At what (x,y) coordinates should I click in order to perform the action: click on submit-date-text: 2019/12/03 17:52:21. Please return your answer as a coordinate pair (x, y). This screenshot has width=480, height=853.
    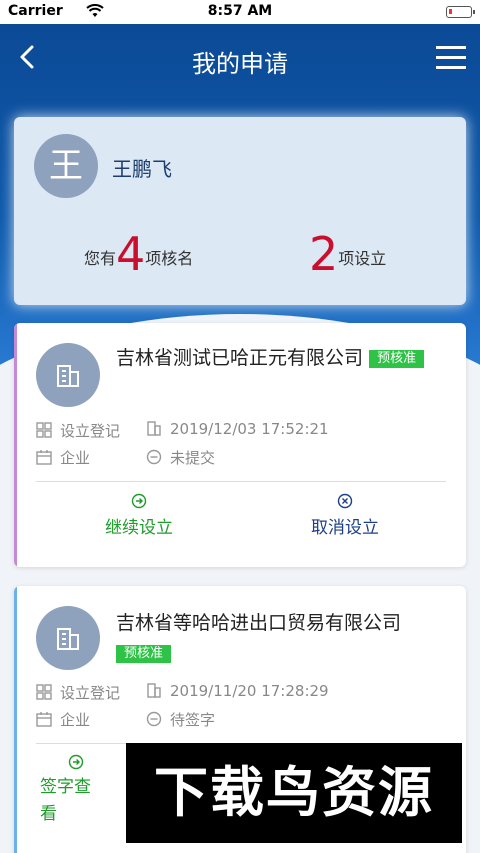
    Looking at the image, I should click on (249, 429).